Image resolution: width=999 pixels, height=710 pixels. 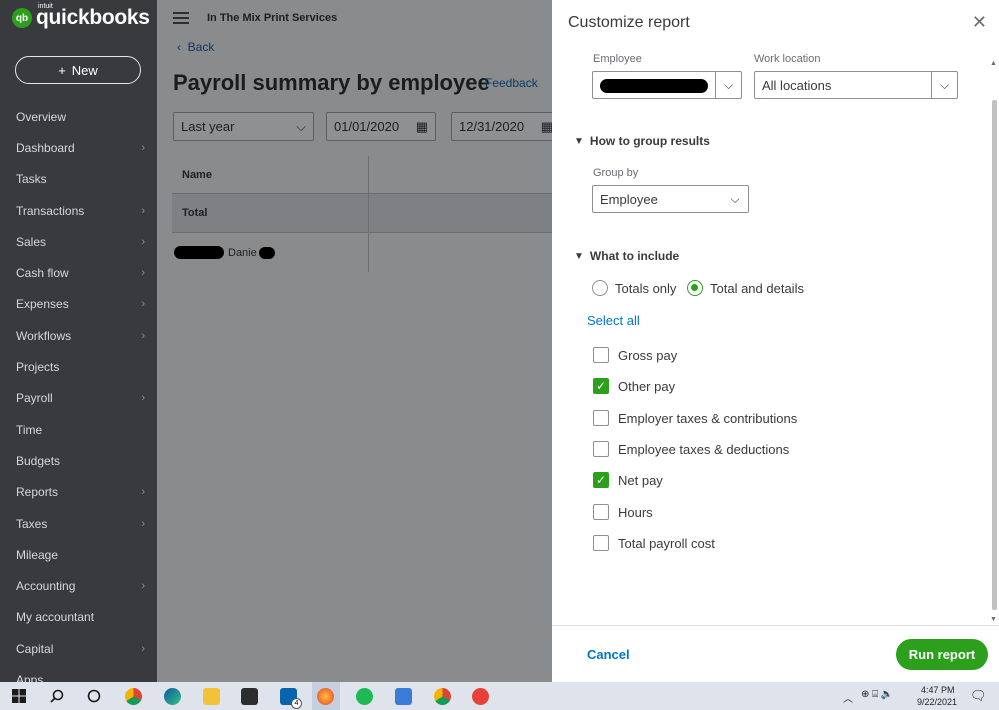 What do you see at coordinates (994, 355) in the screenshot?
I see `scrollbar-thumb` at bounding box center [994, 355].